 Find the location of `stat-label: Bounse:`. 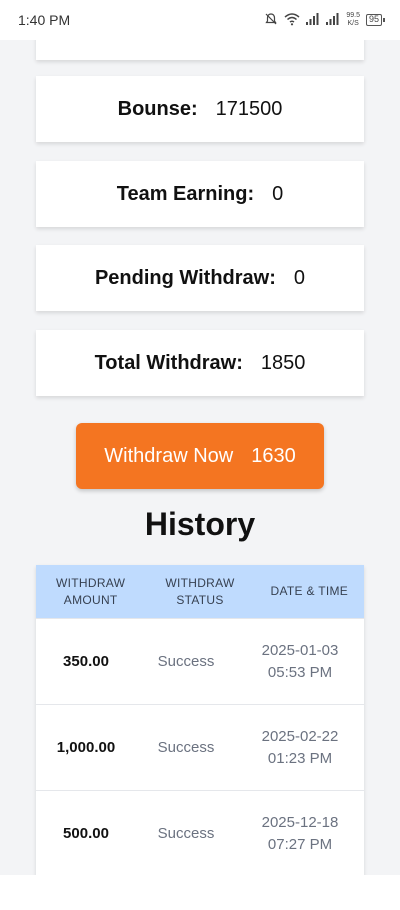

stat-label: Bounse: is located at coordinates (157, 108).